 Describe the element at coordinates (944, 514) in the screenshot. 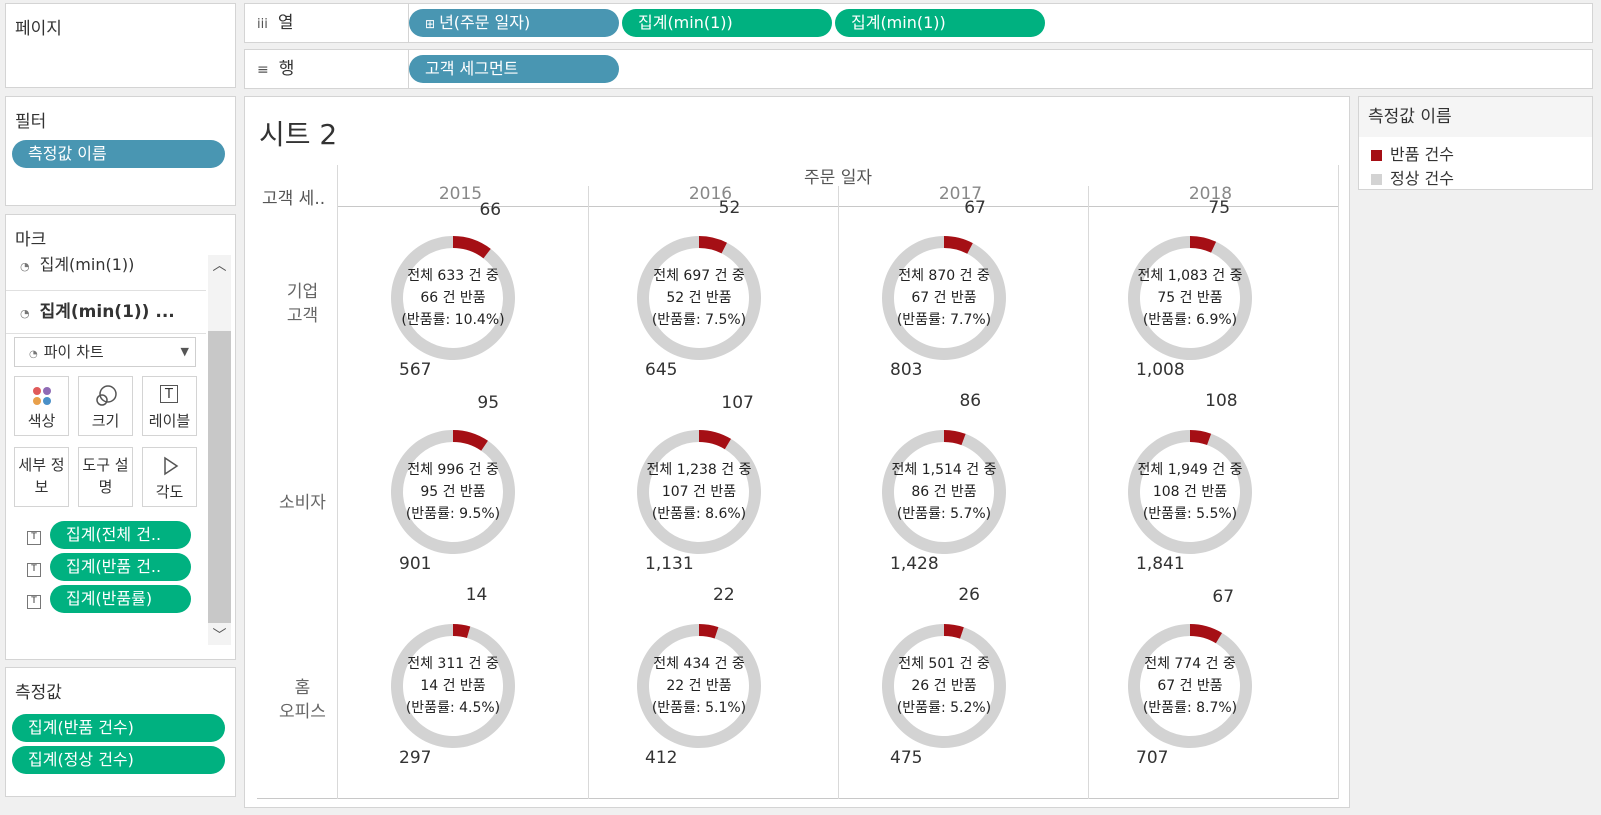

I see `donut-center-text: (반품률: 5.7%)` at that location.